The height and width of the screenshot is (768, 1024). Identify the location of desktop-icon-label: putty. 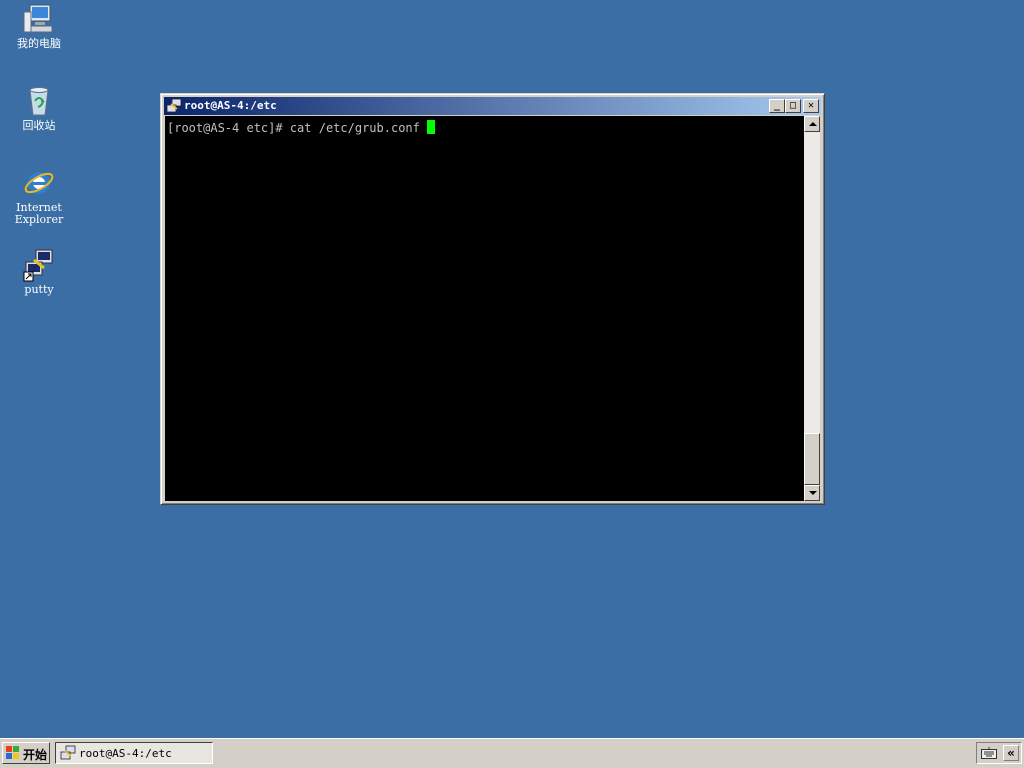
(39, 289).